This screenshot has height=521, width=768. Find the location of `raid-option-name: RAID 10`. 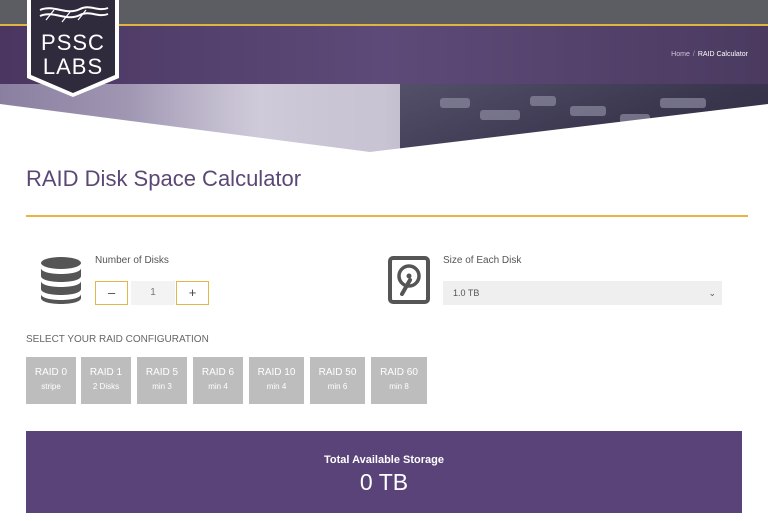

raid-option-name: RAID 10 is located at coordinates (276, 372).